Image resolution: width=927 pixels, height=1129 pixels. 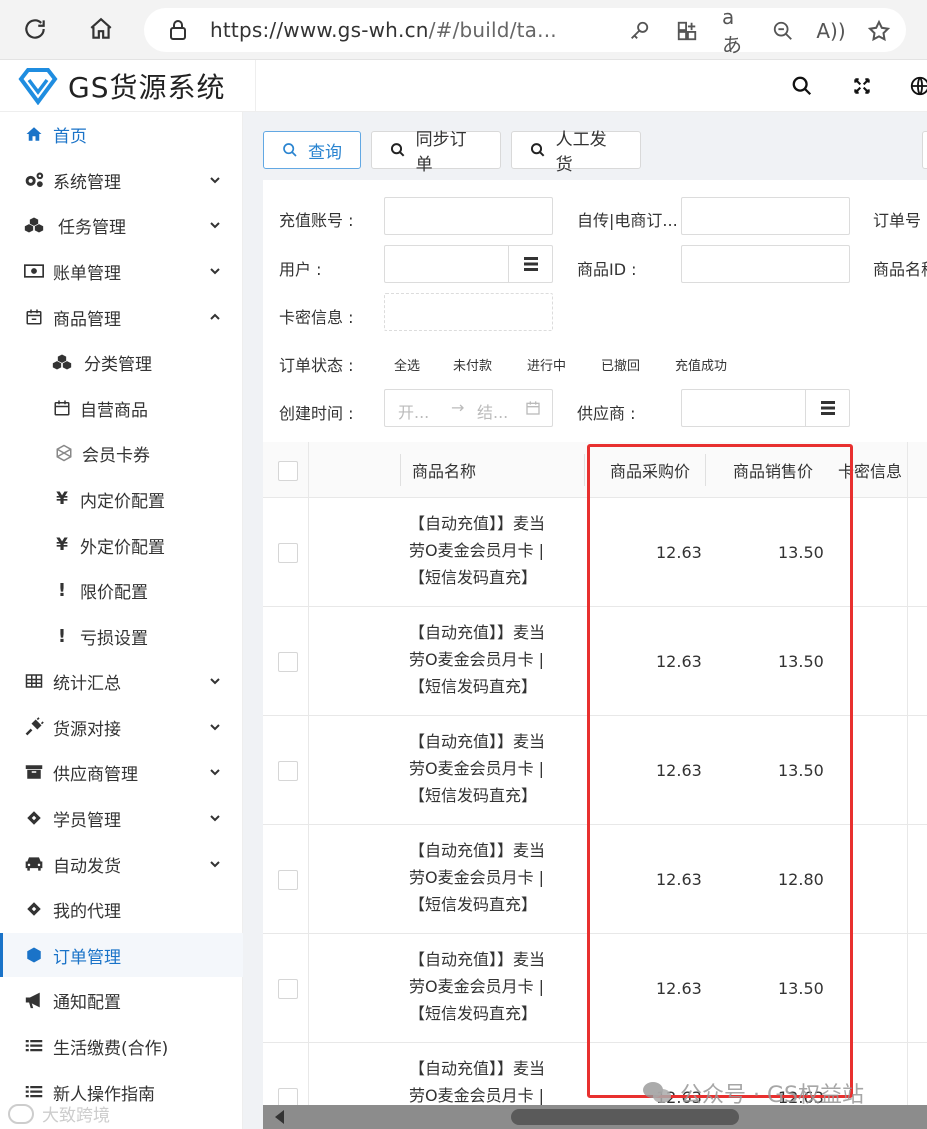 What do you see at coordinates (639, 31) in the screenshot?
I see `key-icon` at bounding box center [639, 31].